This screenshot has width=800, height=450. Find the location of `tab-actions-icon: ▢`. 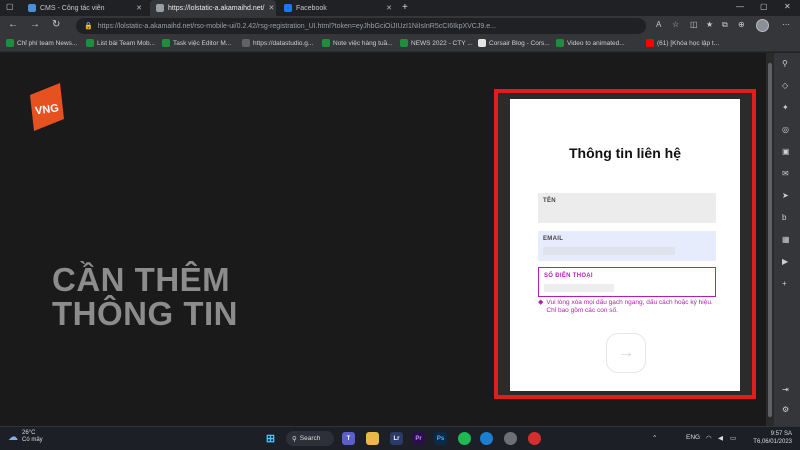

tab-actions-icon: ▢ is located at coordinates (10, 6).